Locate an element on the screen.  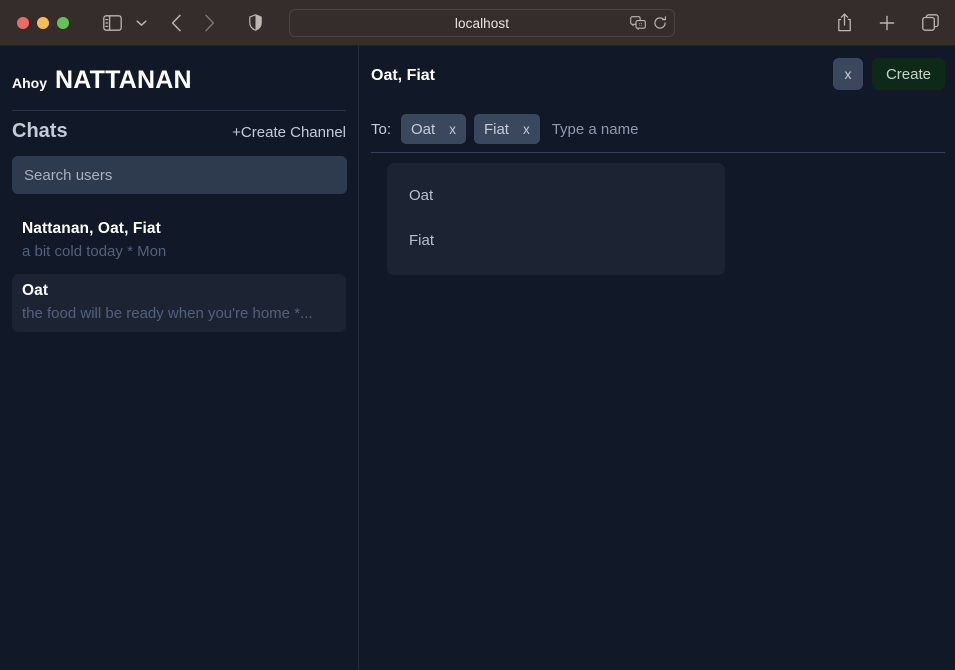
recipients-row: To: Oat x Fiat x is located at coordinates (657, 130).